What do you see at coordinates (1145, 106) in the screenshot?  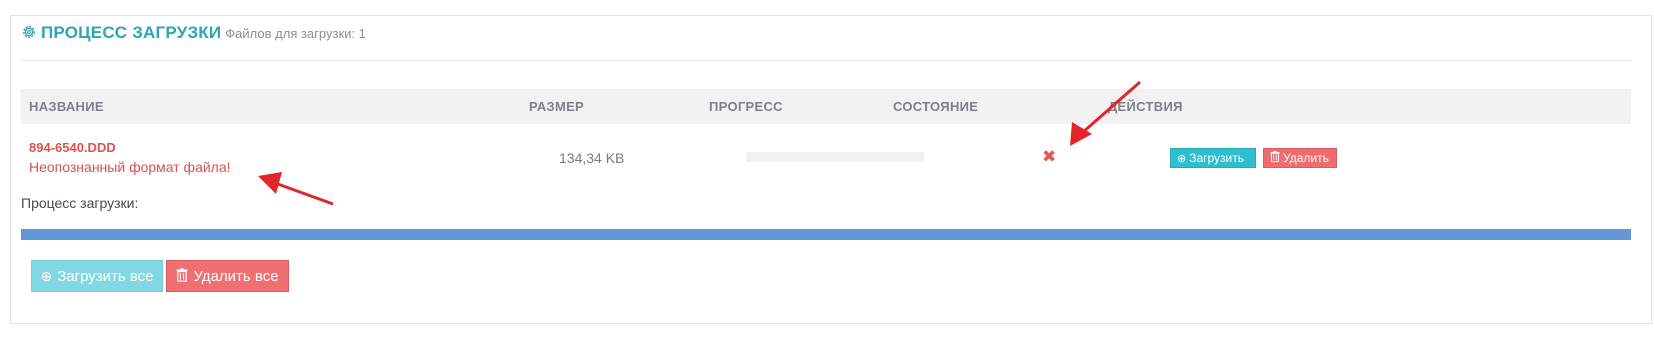 I see `column-actions: ДЕЙСТВИЯ` at bounding box center [1145, 106].